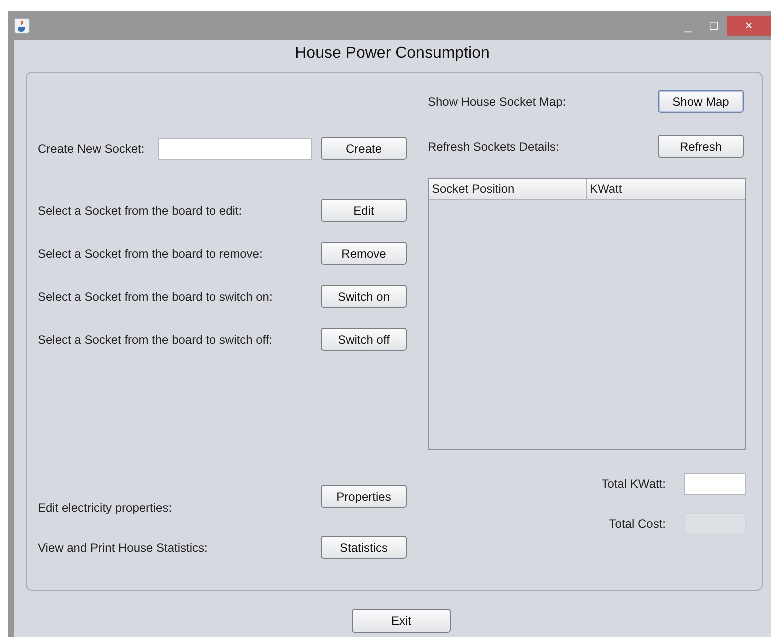 The image size is (771, 637). What do you see at coordinates (364, 253) in the screenshot?
I see `action-button: Remove` at bounding box center [364, 253].